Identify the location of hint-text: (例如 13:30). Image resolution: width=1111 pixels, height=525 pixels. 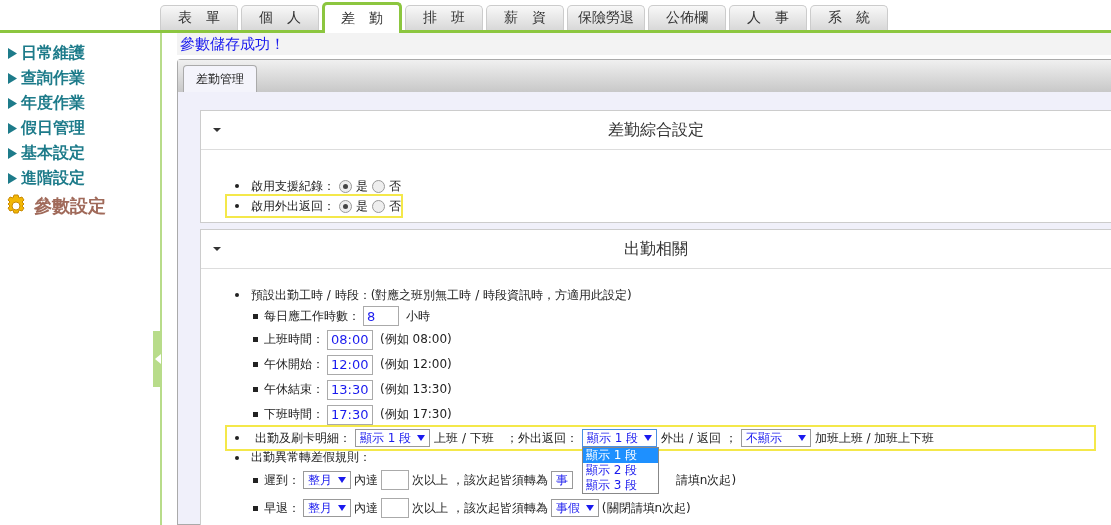
(416, 389).